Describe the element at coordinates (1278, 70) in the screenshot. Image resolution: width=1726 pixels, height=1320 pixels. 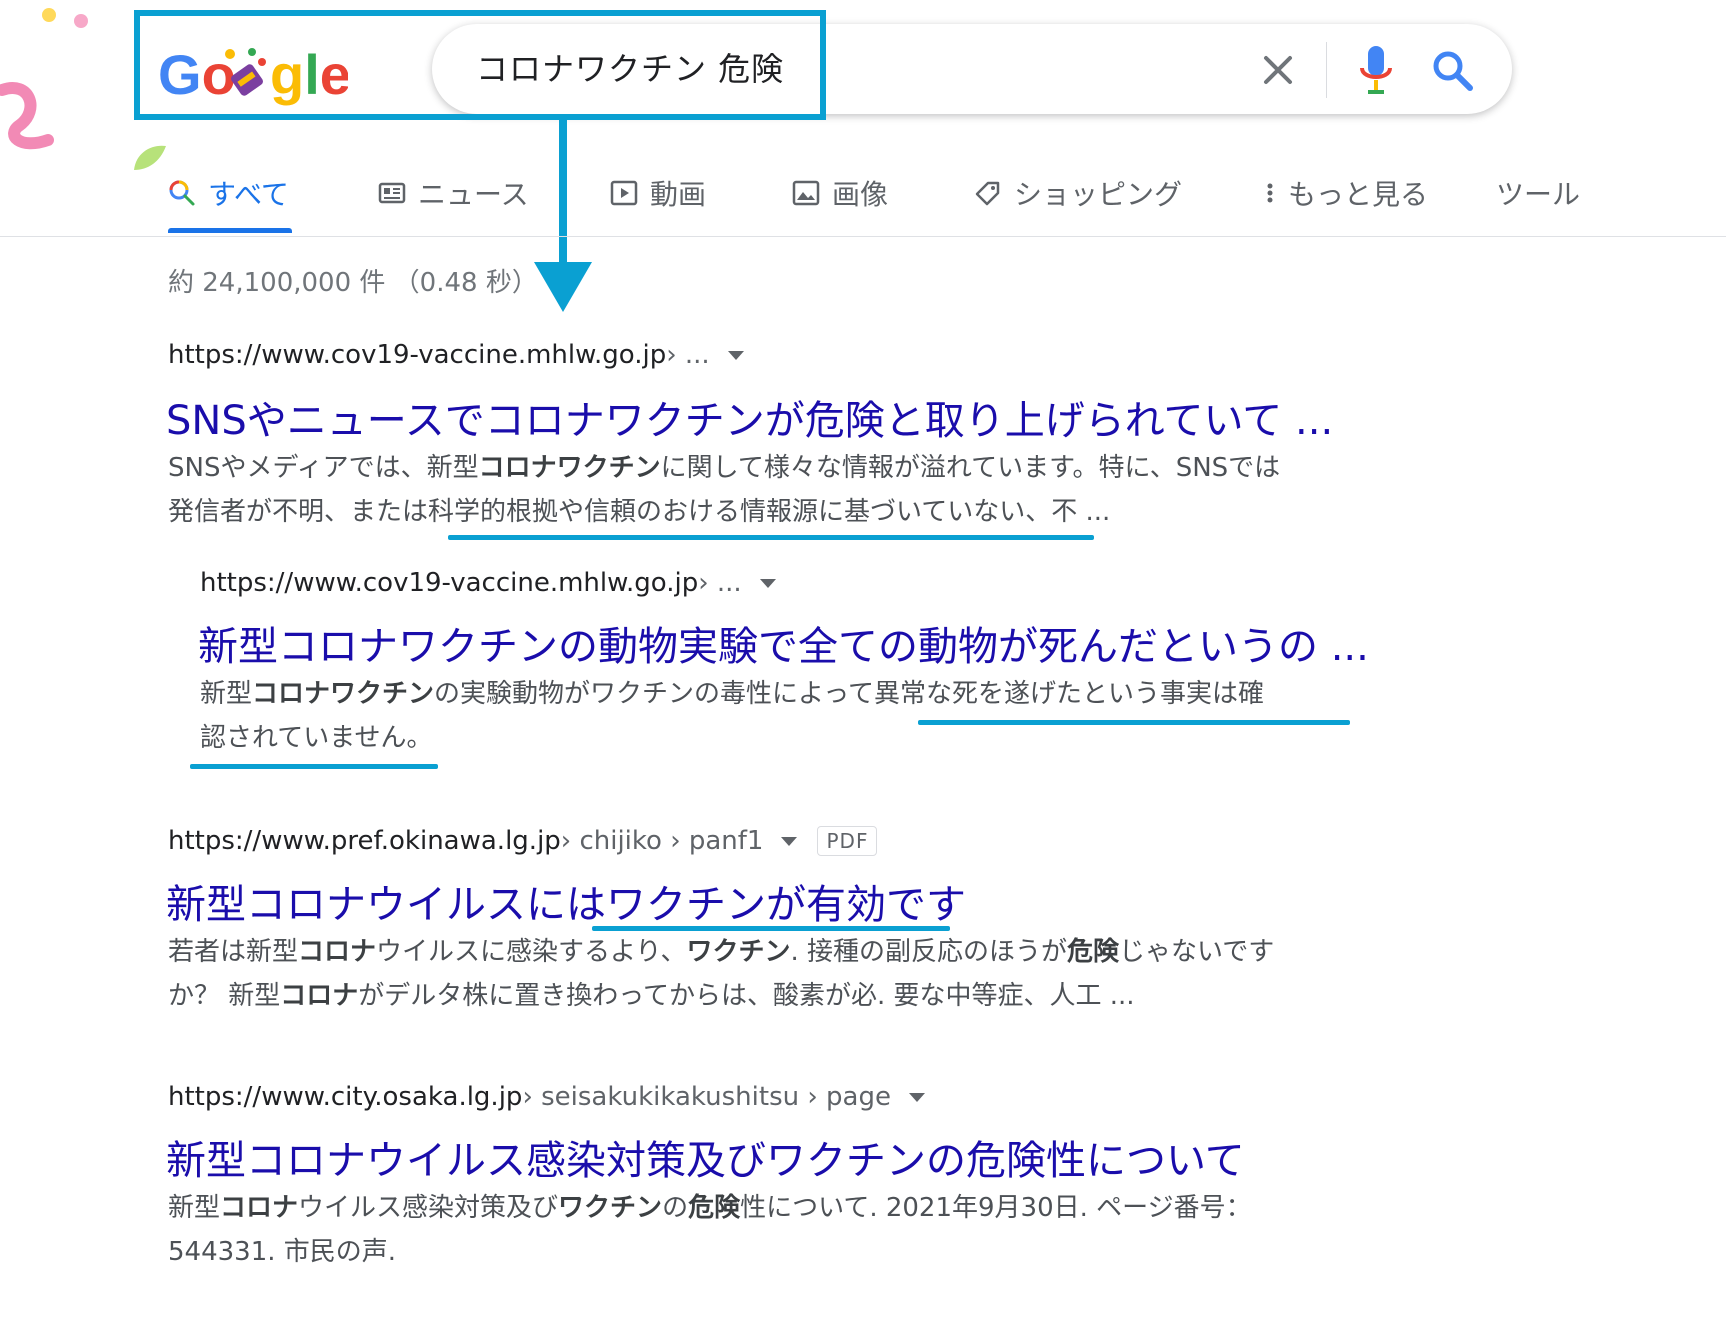
I see `close-icon` at that location.